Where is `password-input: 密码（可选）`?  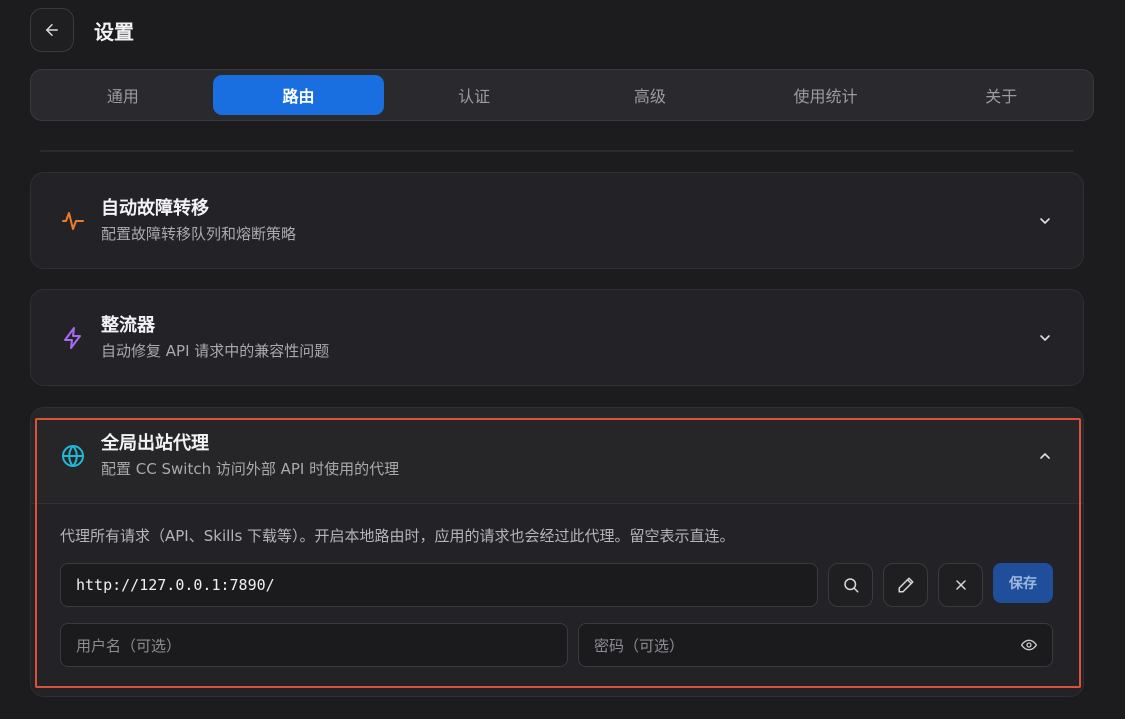 password-input: 密码（可选） is located at coordinates (815, 645).